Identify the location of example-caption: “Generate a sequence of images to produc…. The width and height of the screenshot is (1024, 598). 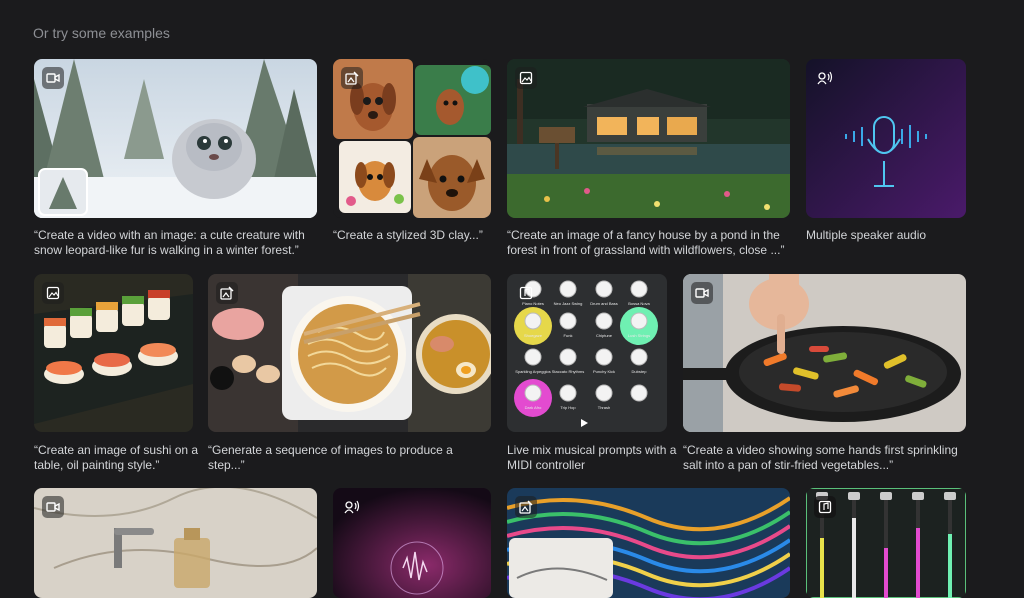
(330, 457).